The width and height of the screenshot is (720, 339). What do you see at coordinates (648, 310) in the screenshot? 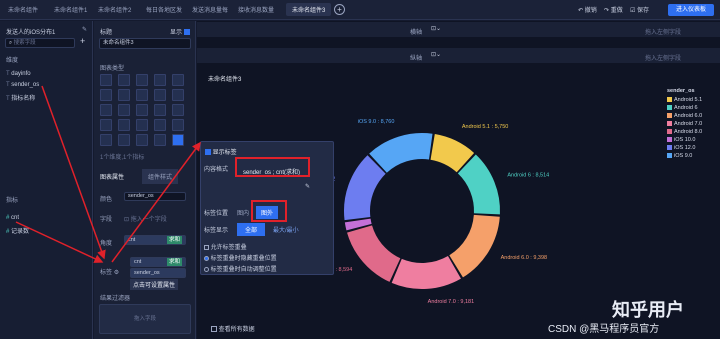
I see `zhihu-watermark: 知乎用户` at bounding box center [648, 310].